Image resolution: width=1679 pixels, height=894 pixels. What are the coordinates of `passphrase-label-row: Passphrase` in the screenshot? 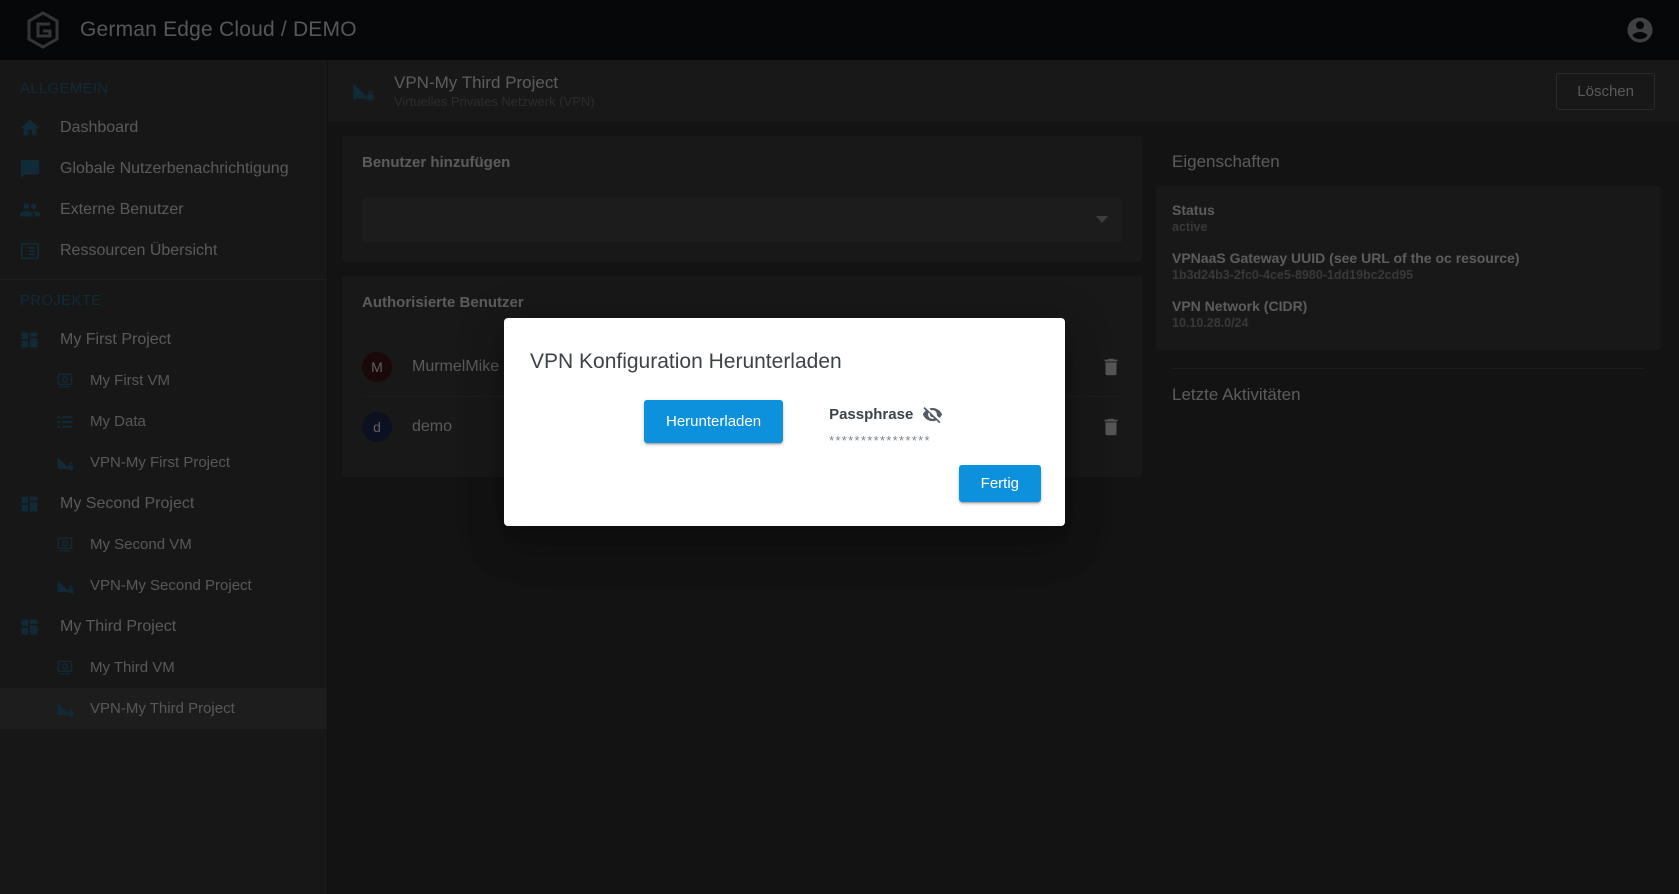 It's located at (886, 414).